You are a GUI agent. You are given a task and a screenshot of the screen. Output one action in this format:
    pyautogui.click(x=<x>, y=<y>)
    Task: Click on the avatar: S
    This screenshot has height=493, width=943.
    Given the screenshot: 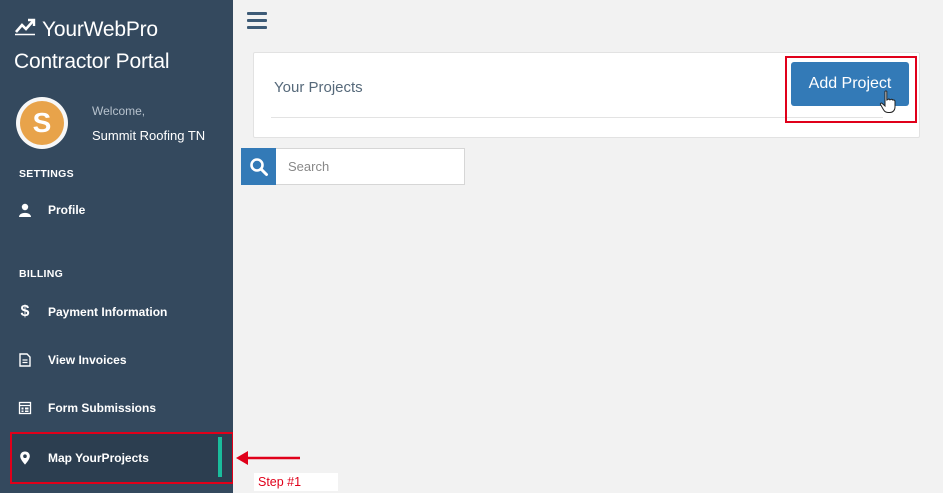 What is the action you would take?
    pyautogui.click(x=42, y=123)
    